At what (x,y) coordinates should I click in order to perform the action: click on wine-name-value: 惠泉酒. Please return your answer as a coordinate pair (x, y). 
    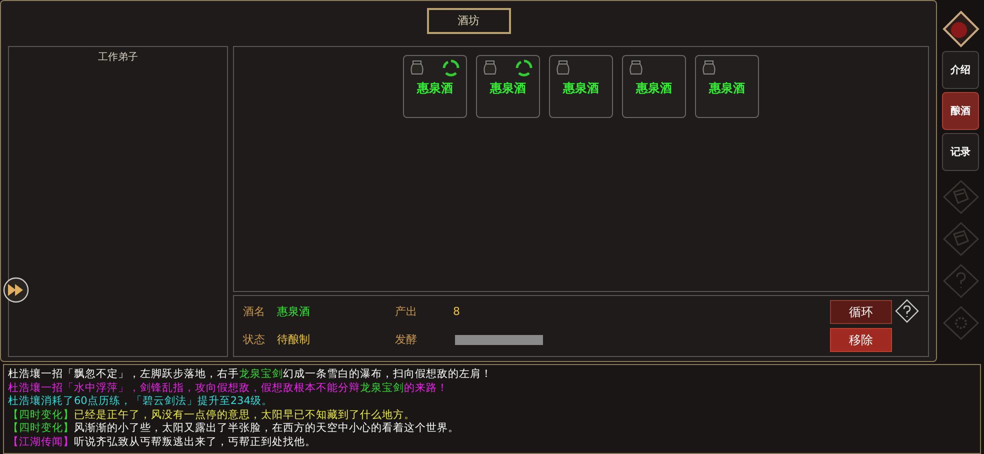
    Looking at the image, I should click on (294, 312).